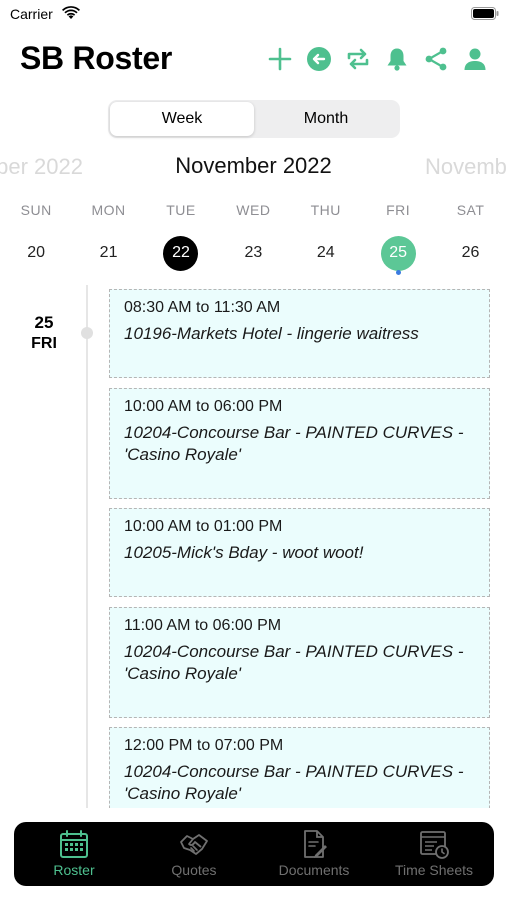 The height and width of the screenshot is (900, 507). I want to click on date-cell-selected: 25, so click(398, 255).